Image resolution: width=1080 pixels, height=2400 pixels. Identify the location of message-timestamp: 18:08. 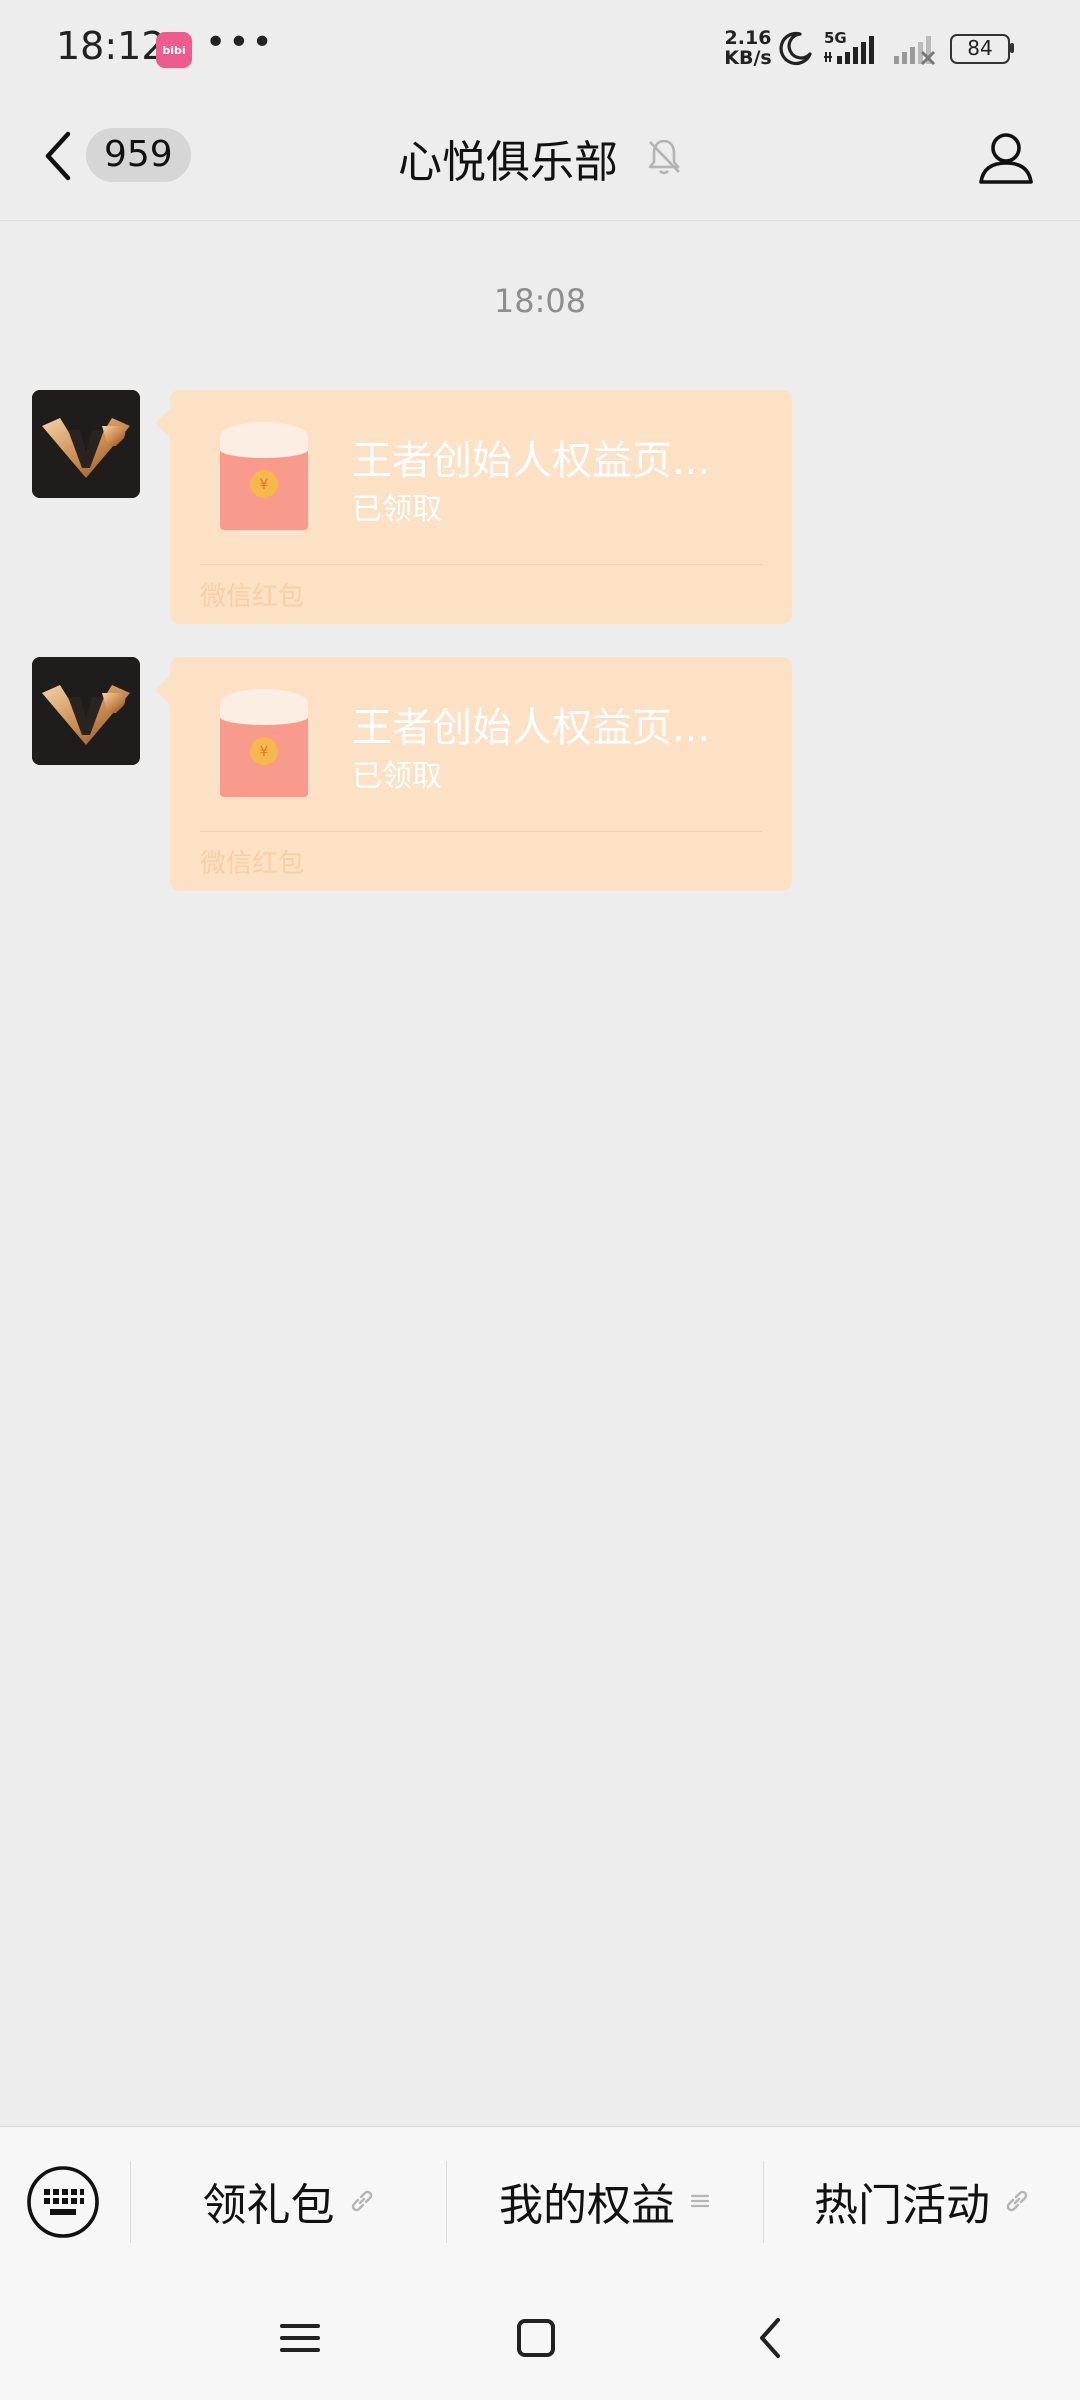
(540, 301).